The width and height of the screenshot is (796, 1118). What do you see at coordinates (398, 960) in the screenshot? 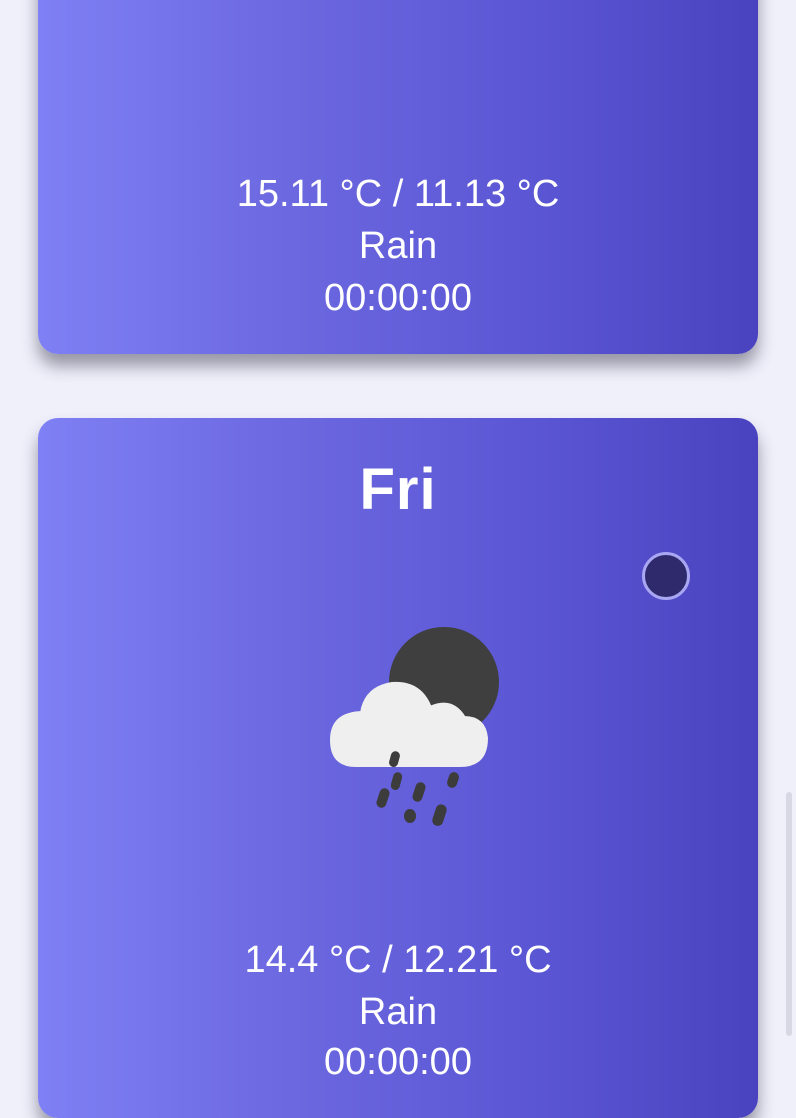
I see `temperature-range: 14.4 °C / 12.21 °C` at bounding box center [398, 960].